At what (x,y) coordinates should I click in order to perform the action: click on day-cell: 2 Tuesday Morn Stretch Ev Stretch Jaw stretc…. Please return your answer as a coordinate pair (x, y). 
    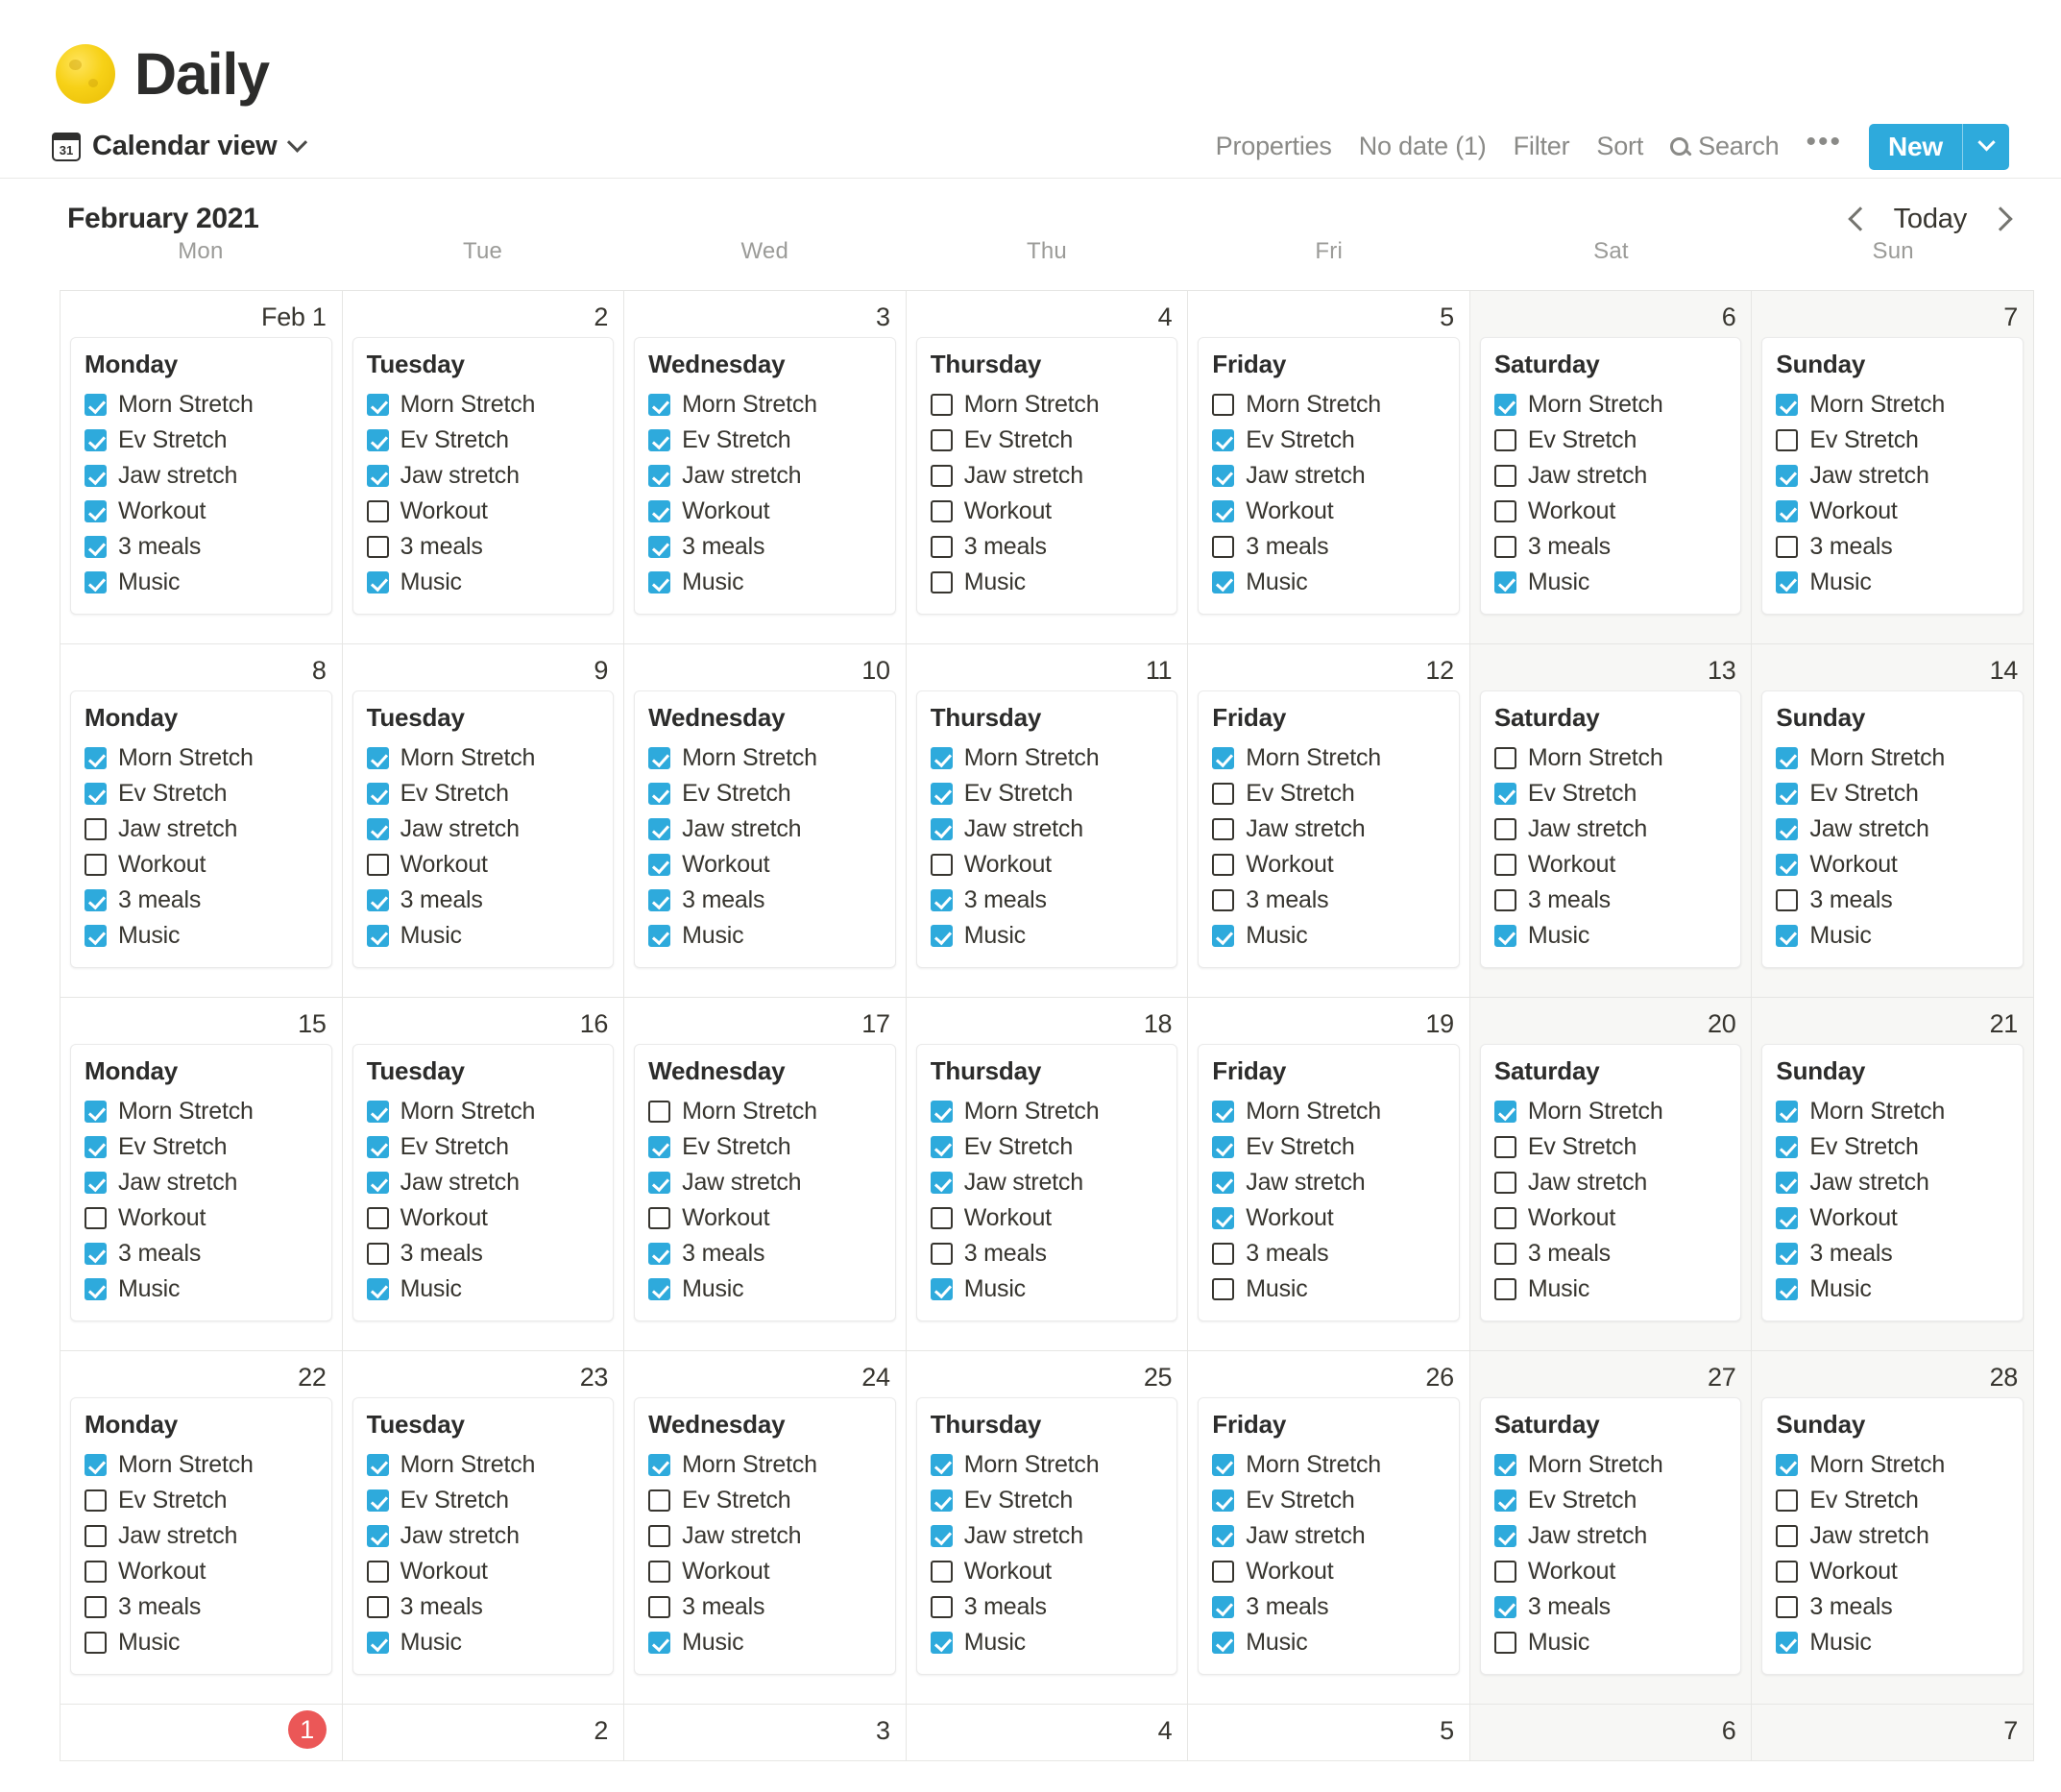
    Looking at the image, I should click on (484, 467).